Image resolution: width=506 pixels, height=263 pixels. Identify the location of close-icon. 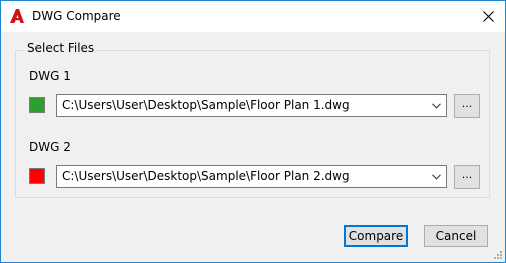
(488, 16).